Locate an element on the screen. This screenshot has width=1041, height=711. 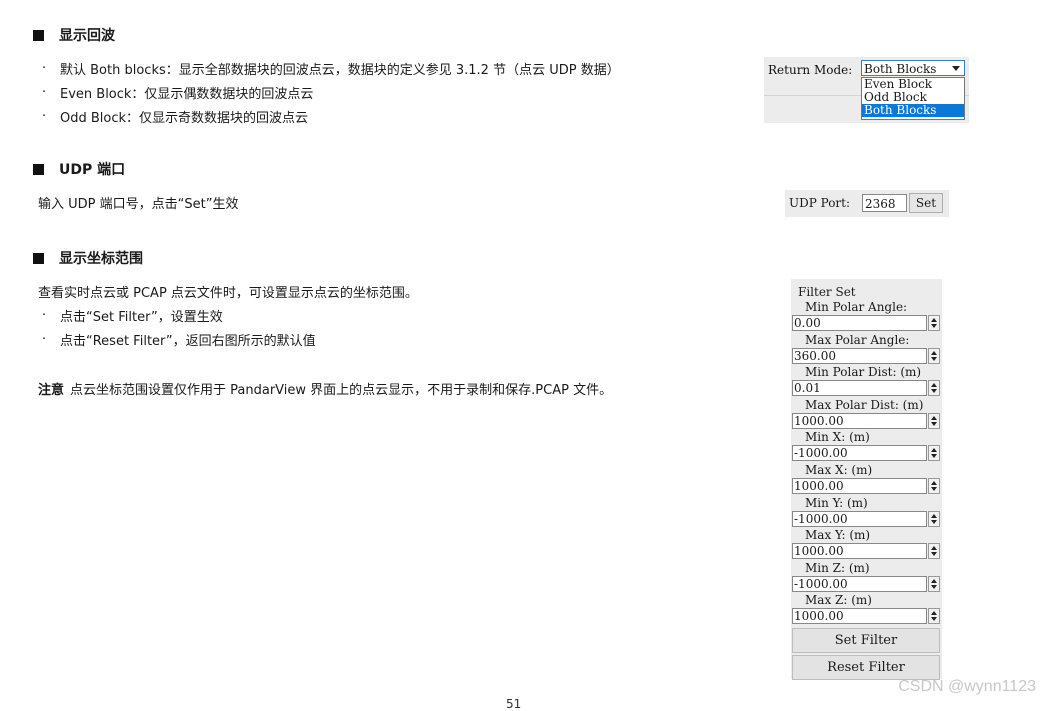
filter-field-label: Max Polar Angle: is located at coordinates (857, 339).